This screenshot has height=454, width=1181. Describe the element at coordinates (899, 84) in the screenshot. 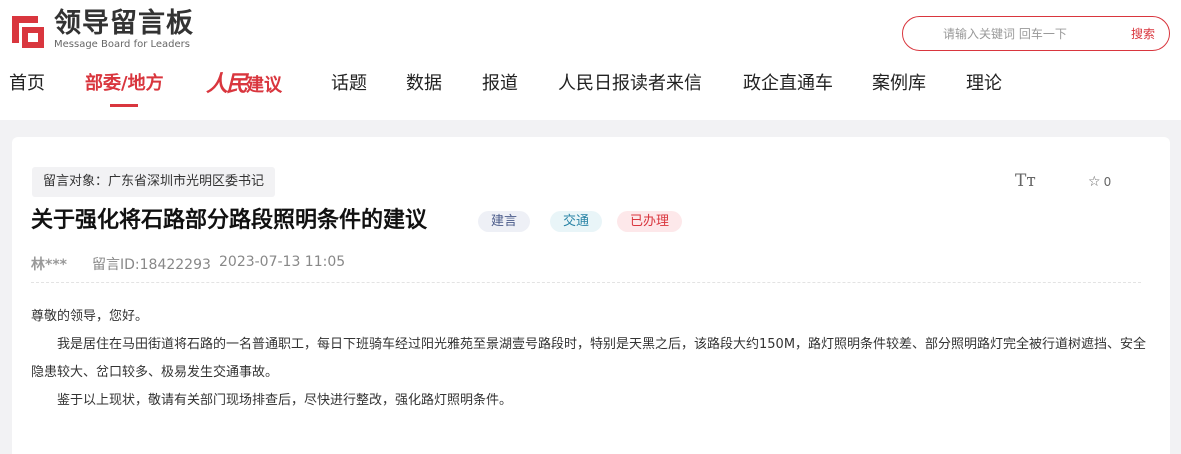

I see `nav-case-library: 案例库` at that location.